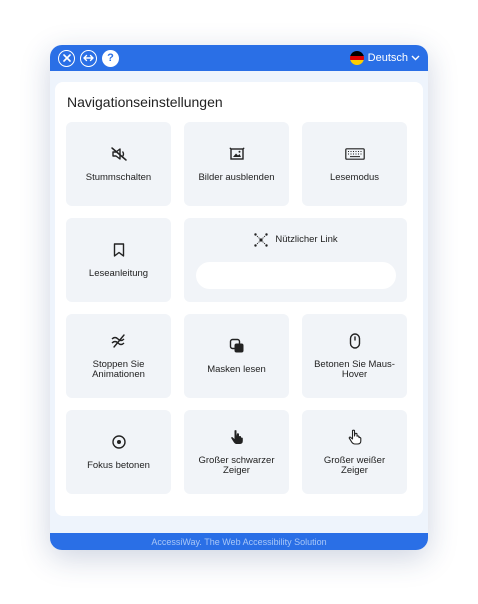 The height and width of the screenshot is (604, 478). I want to click on reading-mode-label: Lesemodus, so click(354, 177).